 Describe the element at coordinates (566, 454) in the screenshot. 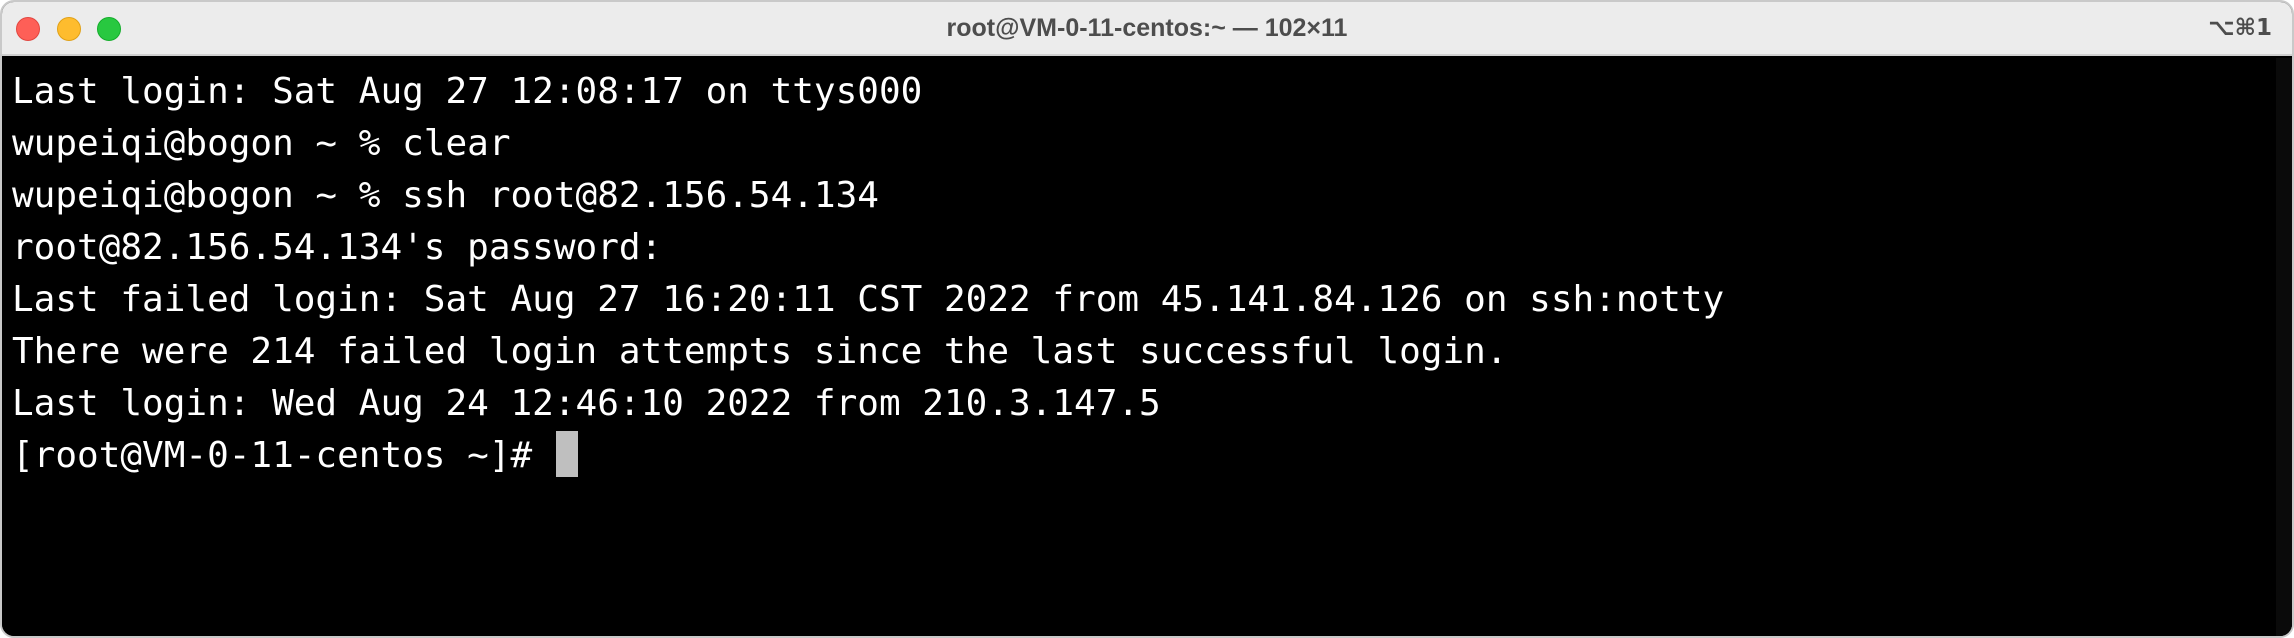

I see `text-cursor` at that location.